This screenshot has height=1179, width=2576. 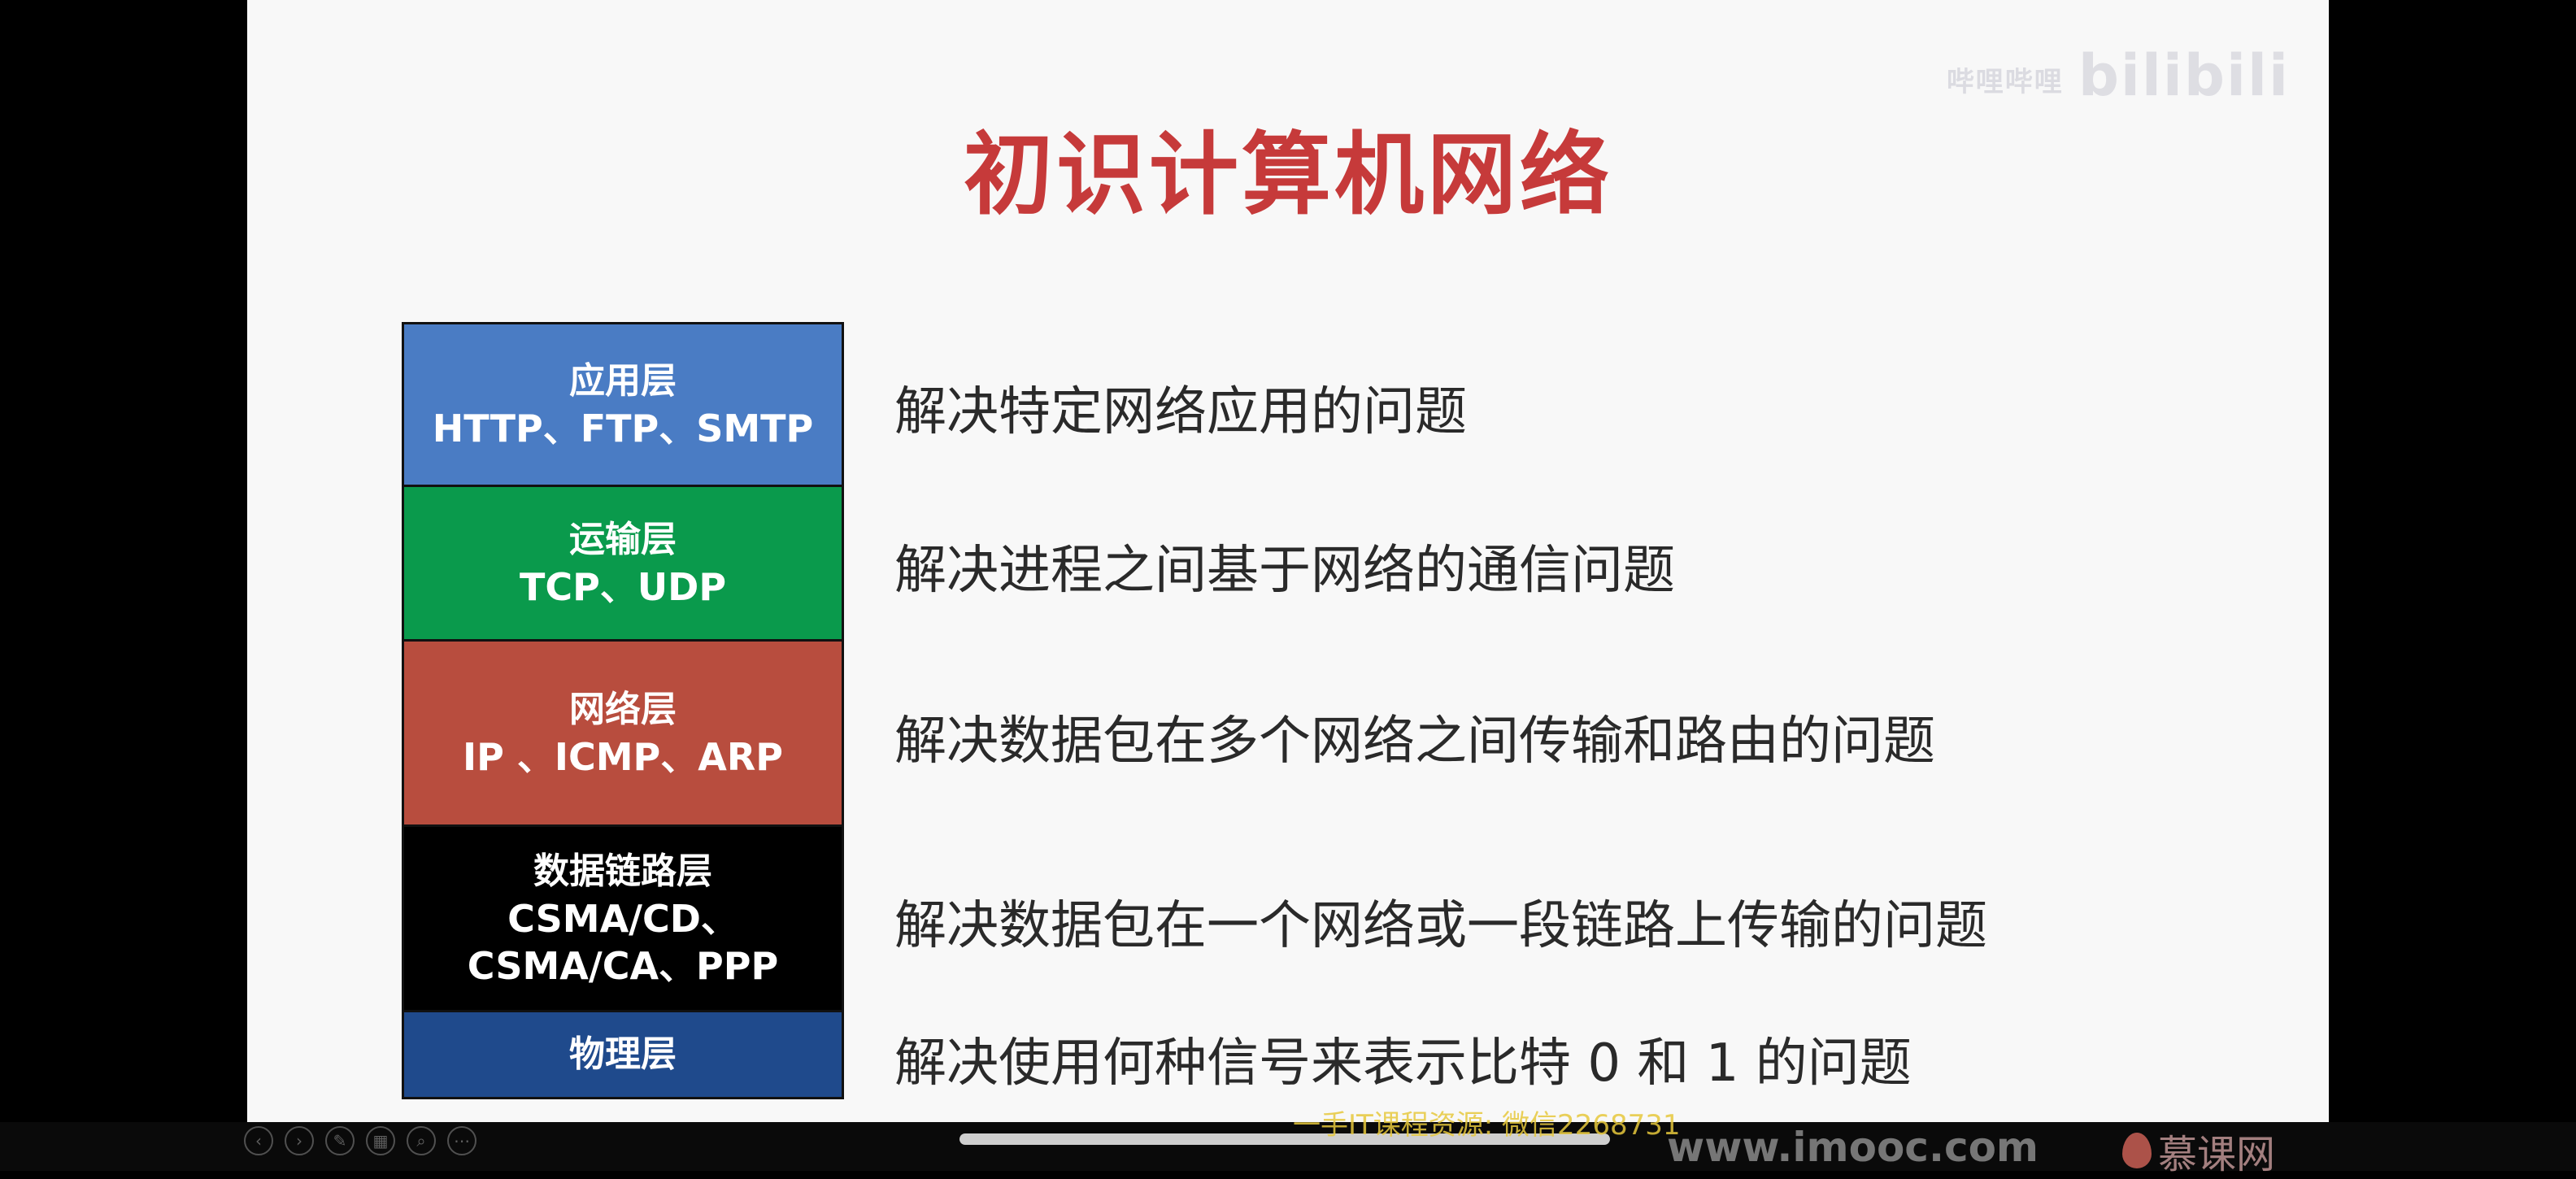 What do you see at coordinates (623, 428) in the screenshot?
I see `layer-protocols: HTTP、FTP、SMTP` at bounding box center [623, 428].